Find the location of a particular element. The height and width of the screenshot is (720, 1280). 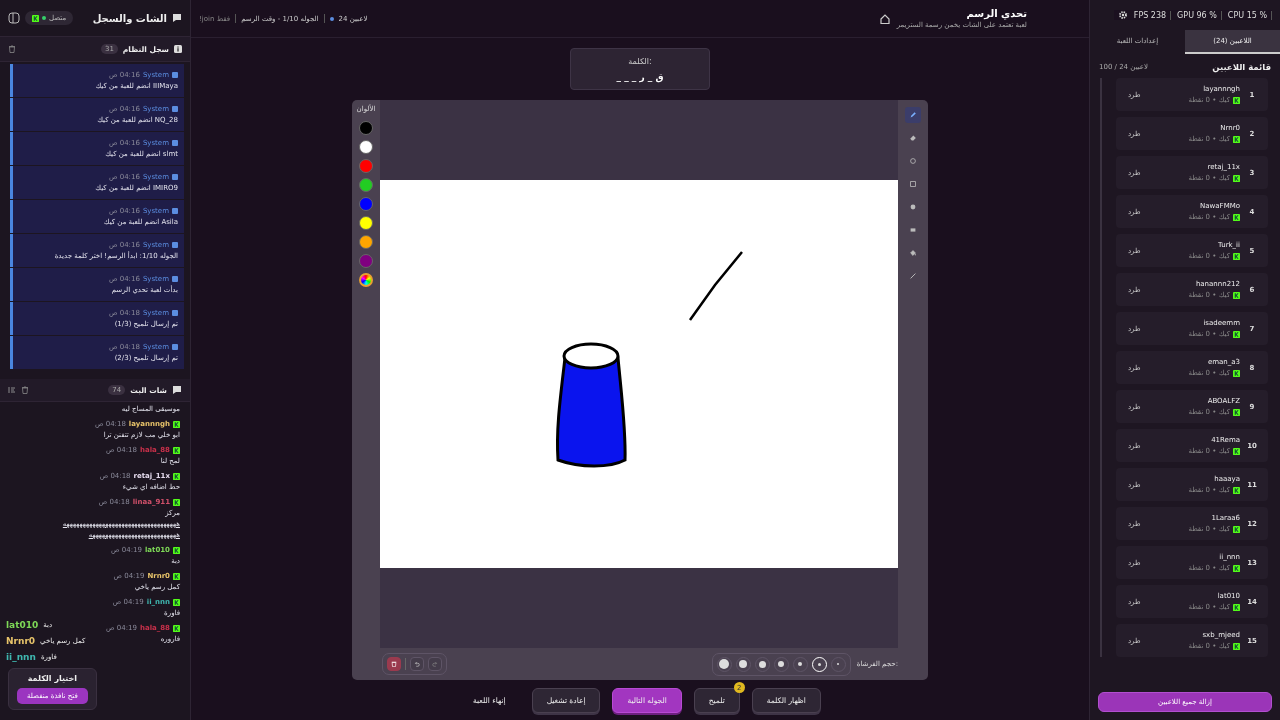

line-stroke is located at coordinates (716, 286).